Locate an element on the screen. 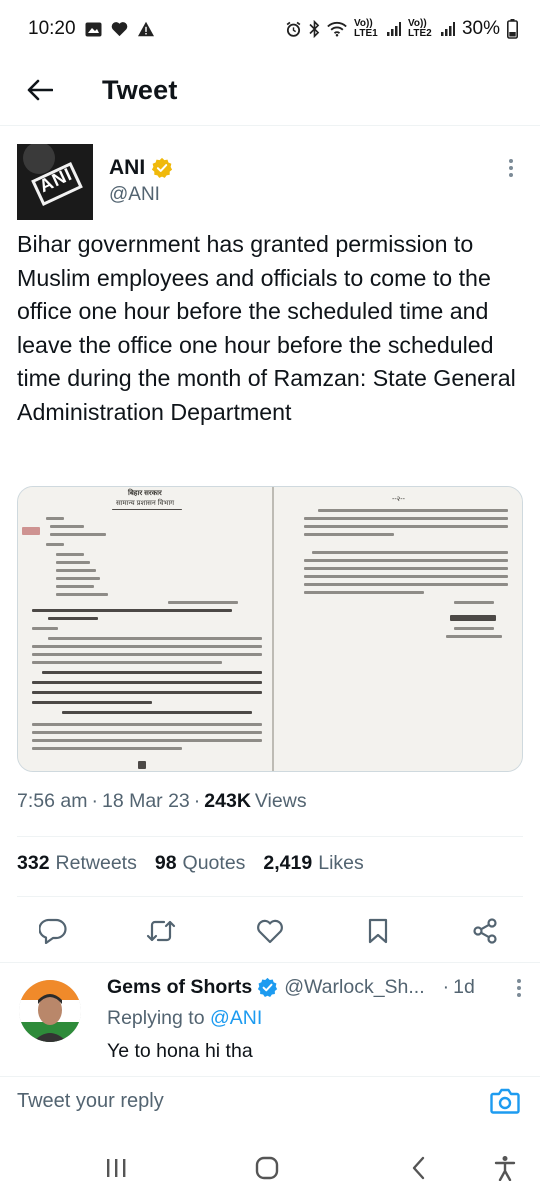 This screenshot has height=1200, width=540. accessibility-button is located at coordinates (505, 1168).